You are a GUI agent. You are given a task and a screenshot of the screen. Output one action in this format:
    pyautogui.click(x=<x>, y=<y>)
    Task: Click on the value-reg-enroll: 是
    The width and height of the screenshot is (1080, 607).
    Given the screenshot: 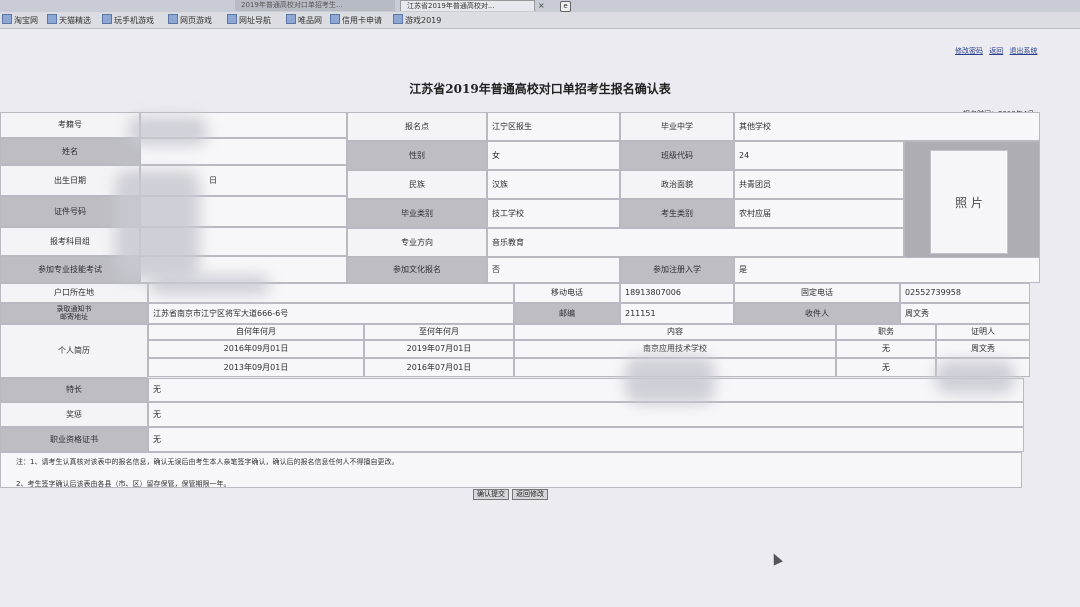 What is the action you would take?
    pyautogui.click(x=887, y=270)
    